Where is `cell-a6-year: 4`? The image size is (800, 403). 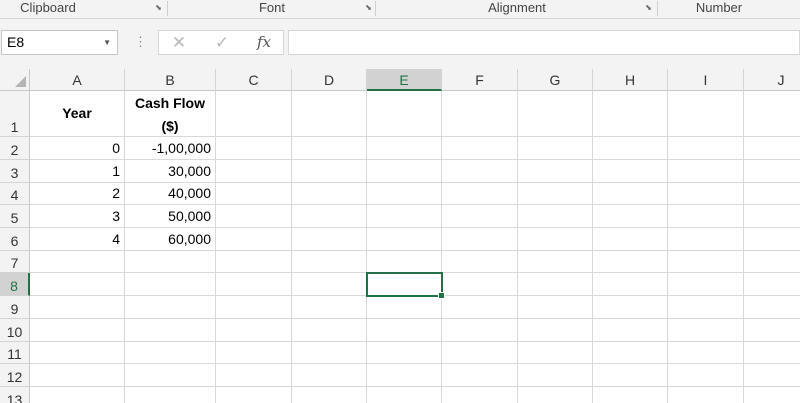 cell-a6-year: 4 is located at coordinates (77, 239).